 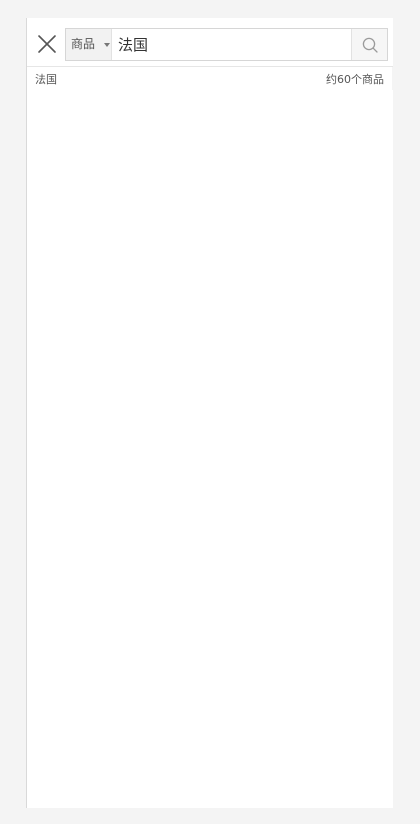 I want to click on search-input, so click(x=233, y=44).